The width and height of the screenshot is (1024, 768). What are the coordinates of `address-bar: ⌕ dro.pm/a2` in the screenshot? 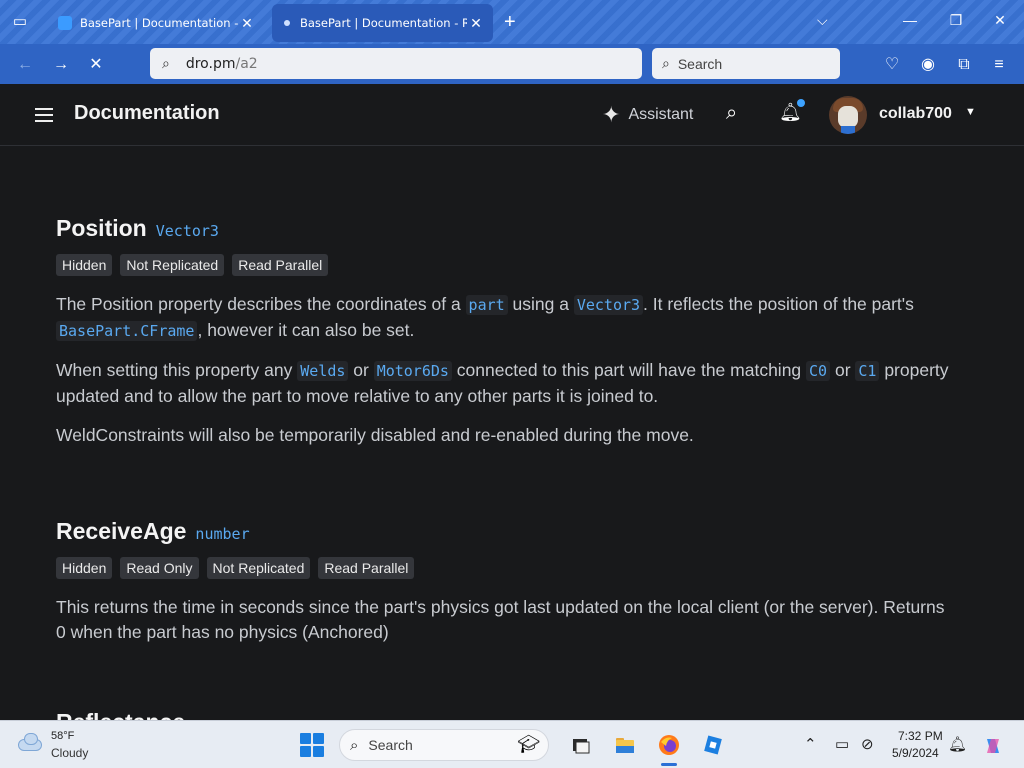 It's located at (396, 63).